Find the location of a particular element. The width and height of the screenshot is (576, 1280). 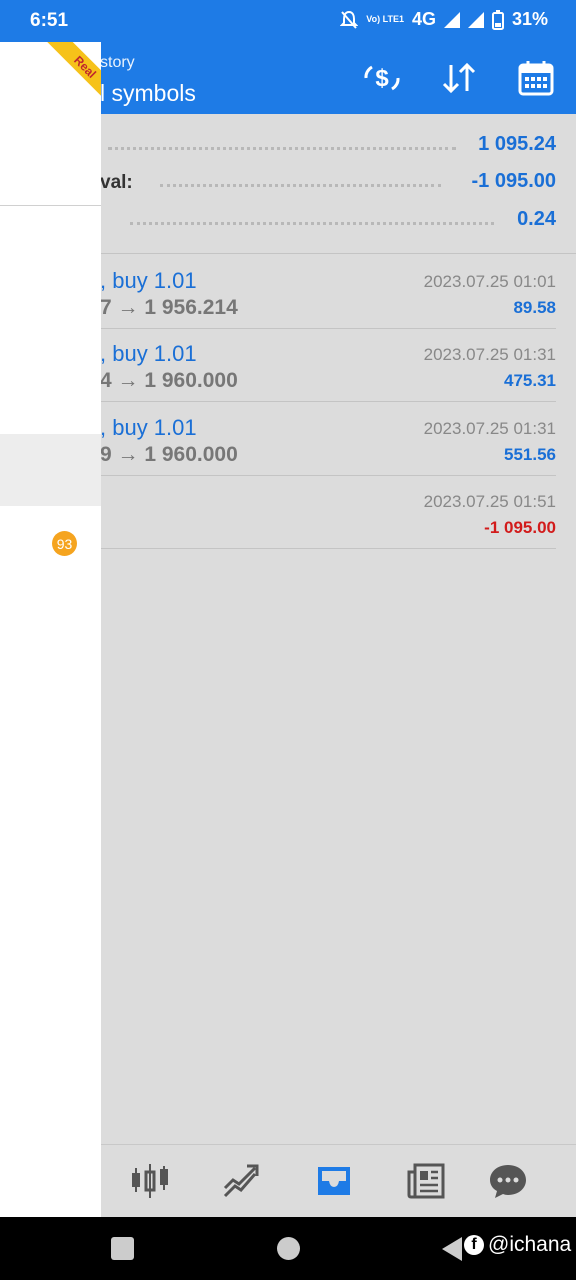

home-button is located at coordinates (288, 1248).